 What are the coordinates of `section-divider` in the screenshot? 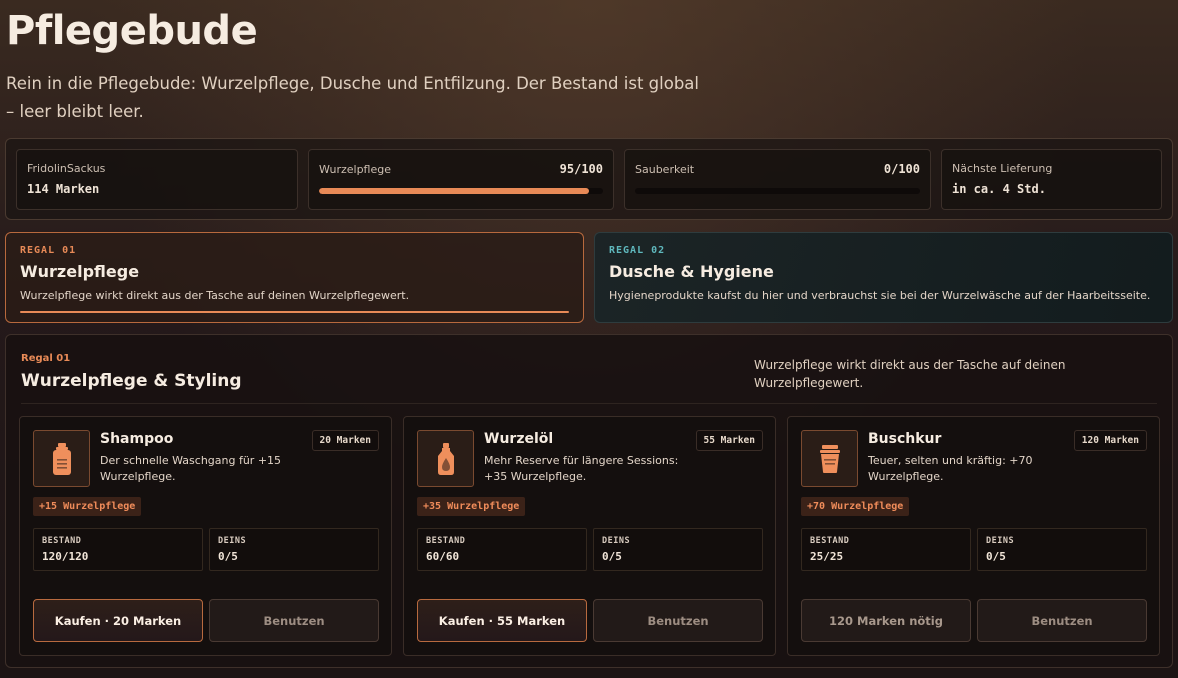 It's located at (589, 403).